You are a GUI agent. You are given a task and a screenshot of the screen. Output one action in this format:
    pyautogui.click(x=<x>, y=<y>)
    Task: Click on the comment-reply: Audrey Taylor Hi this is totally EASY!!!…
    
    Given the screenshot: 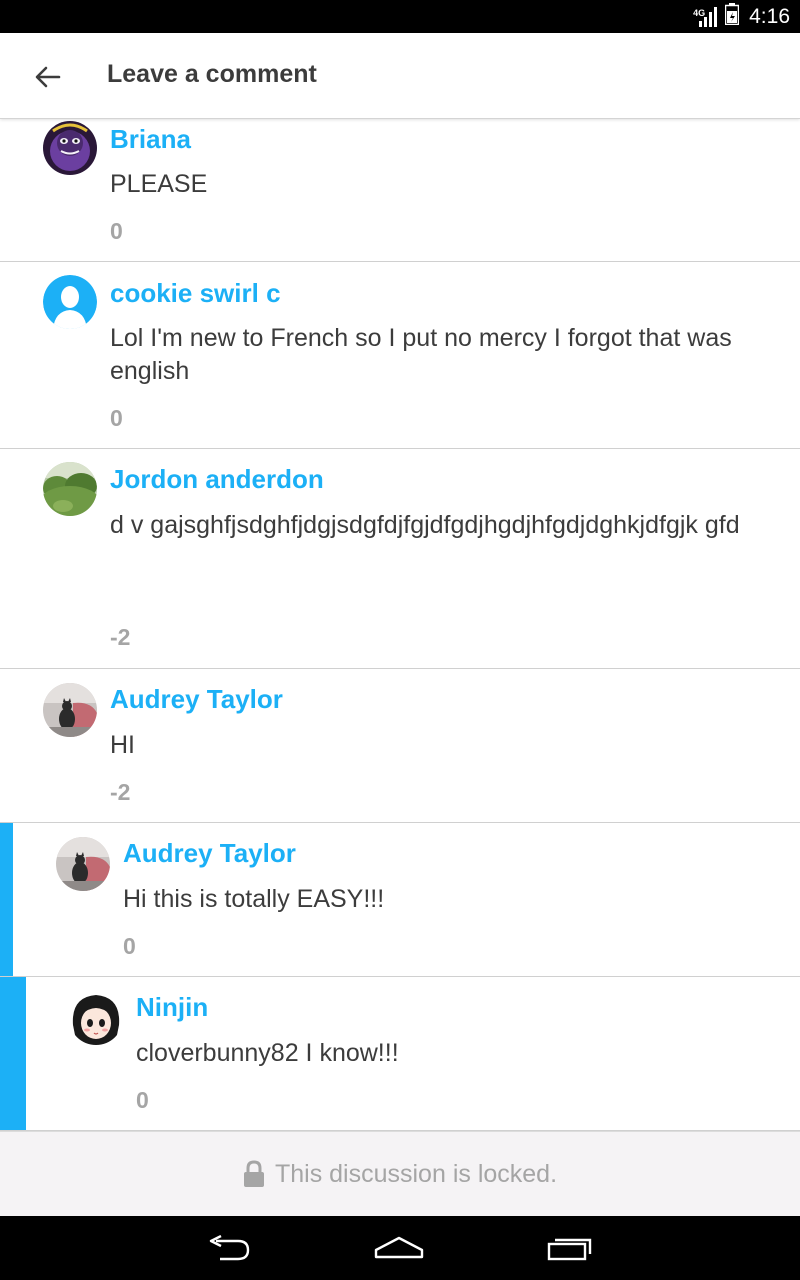 What is the action you would take?
    pyautogui.click(x=400, y=900)
    